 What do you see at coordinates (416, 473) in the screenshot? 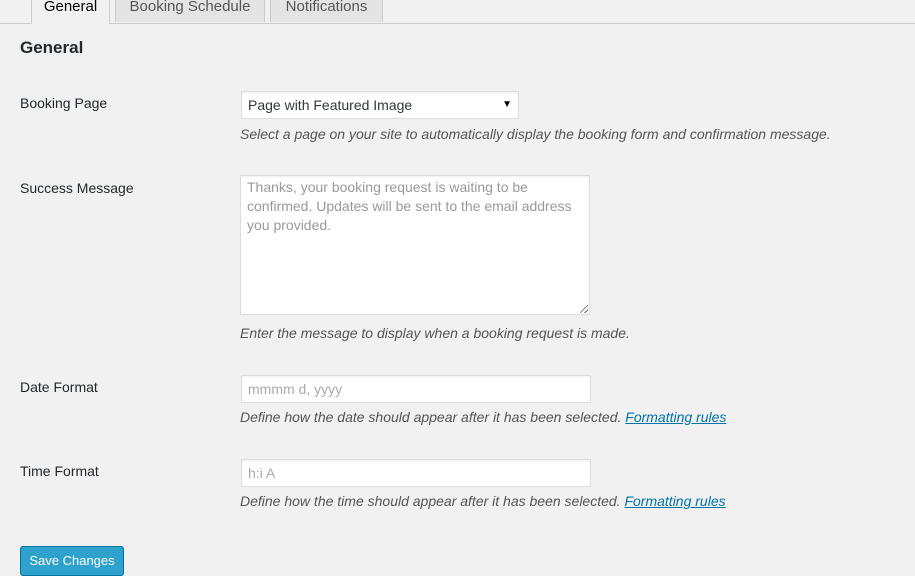
I see `time-format-input: h:i A` at bounding box center [416, 473].